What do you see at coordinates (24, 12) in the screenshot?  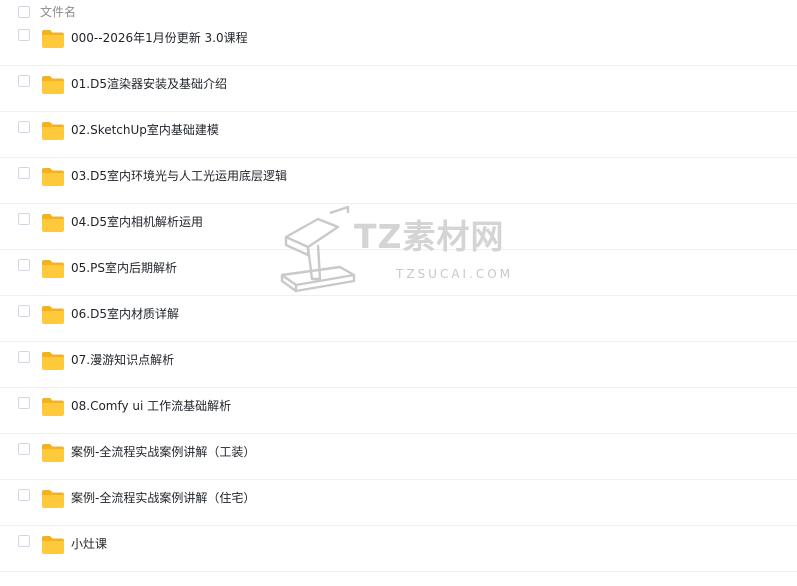 I see `select-all-checkbox` at bounding box center [24, 12].